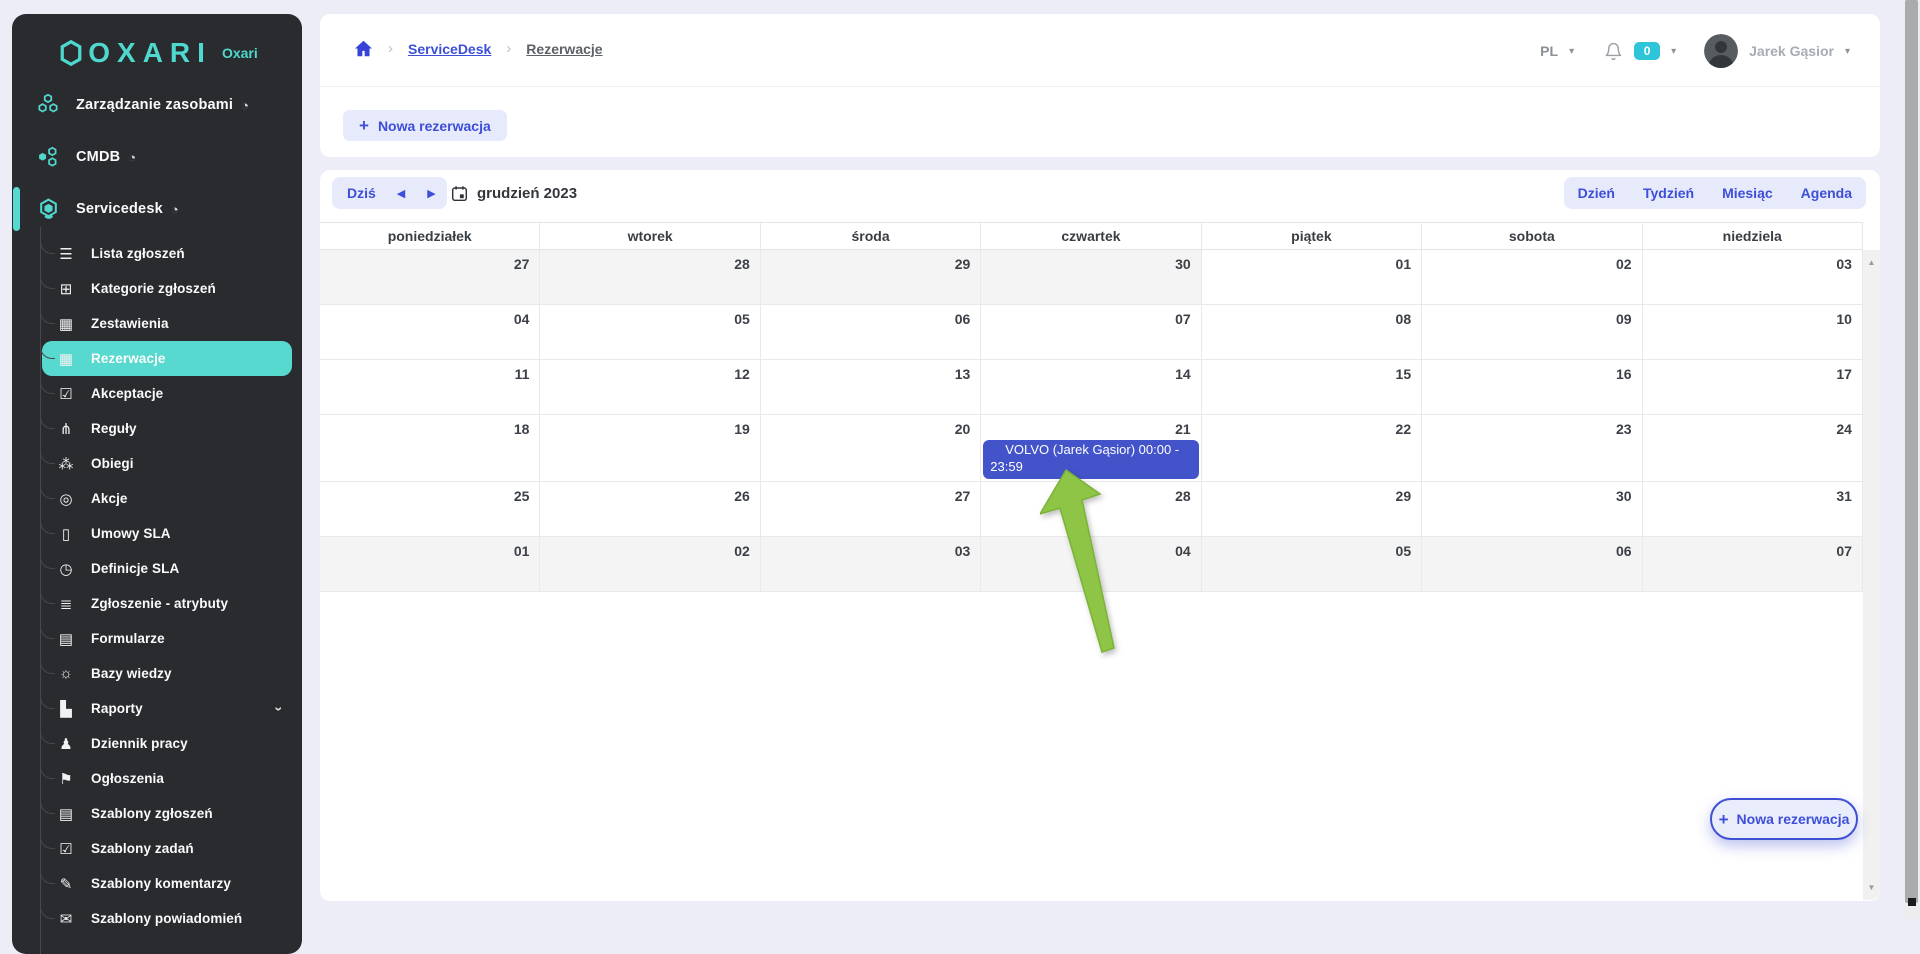 This screenshot has width=1920, height=954. I want to click on calendar-day-cell: 25, so click(430, 509).